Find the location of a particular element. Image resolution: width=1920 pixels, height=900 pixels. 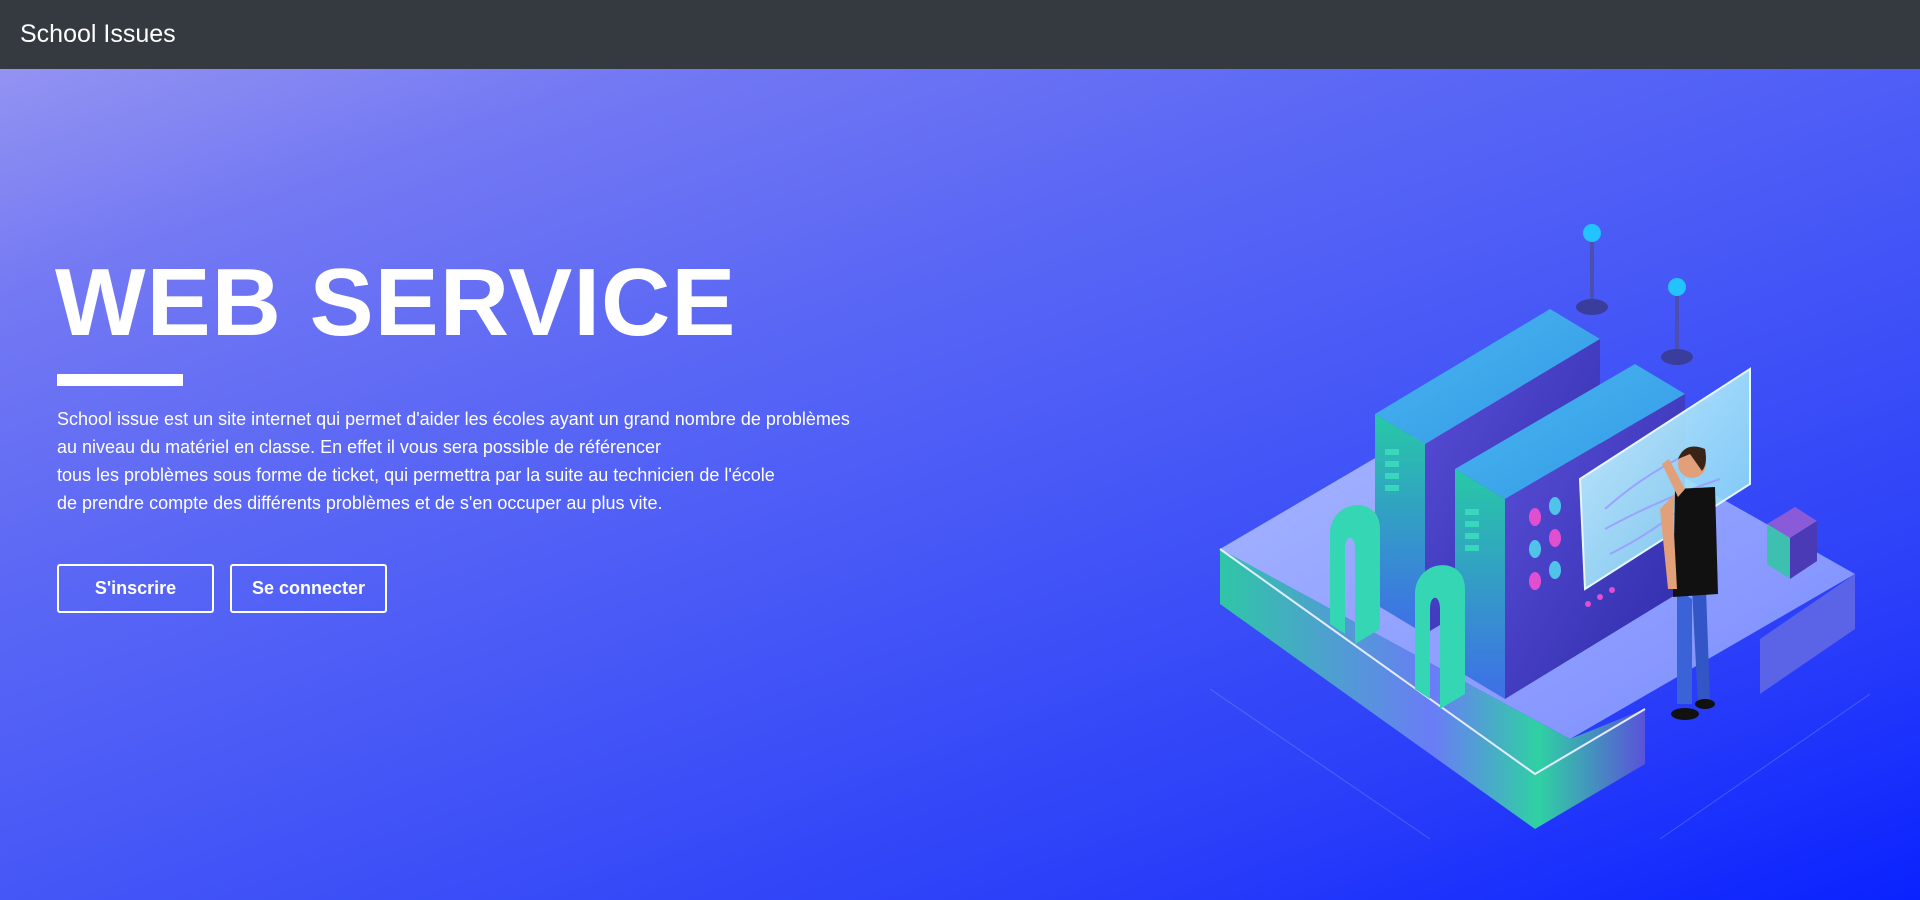

navbar: School Issues is located at coordinates (960, 34).